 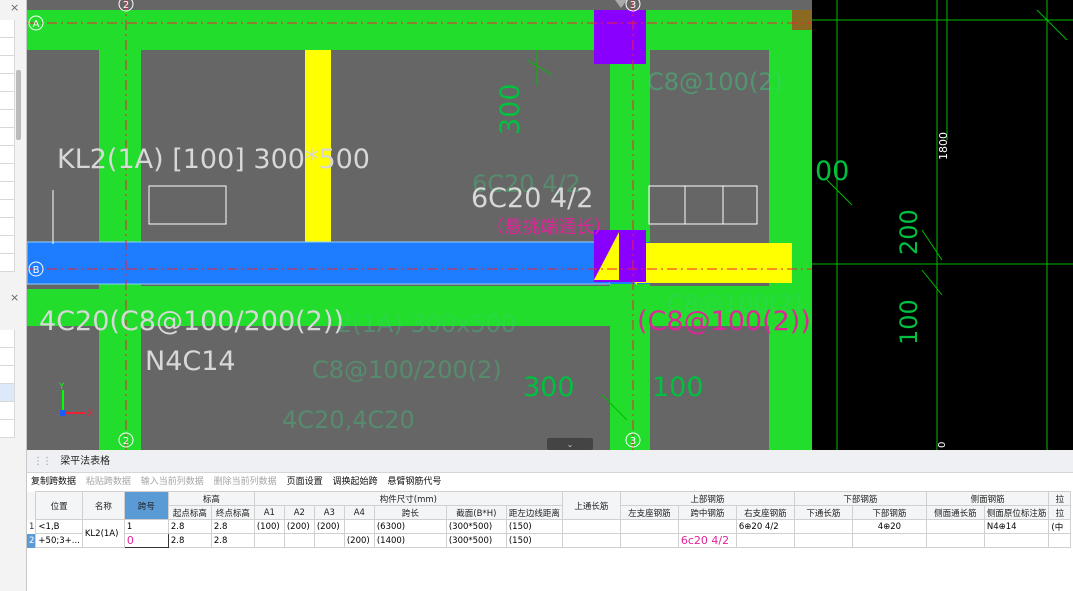 I want to click on list-item-selected, so click(x=7, y=393).